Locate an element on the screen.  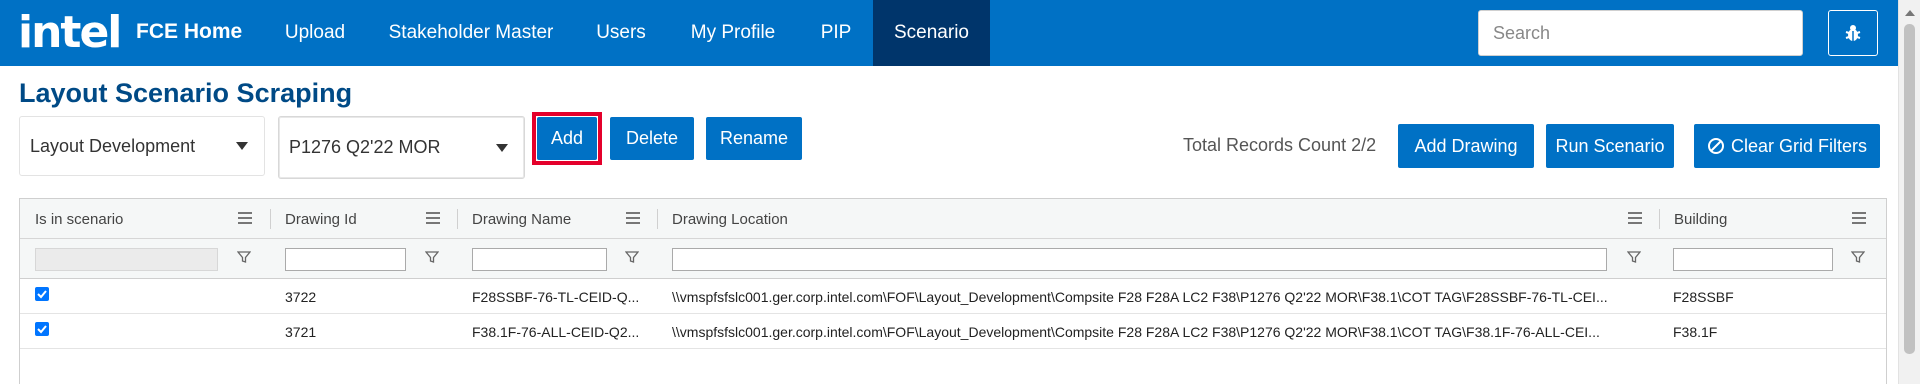
search-input is located at coordinates (1640, 33).